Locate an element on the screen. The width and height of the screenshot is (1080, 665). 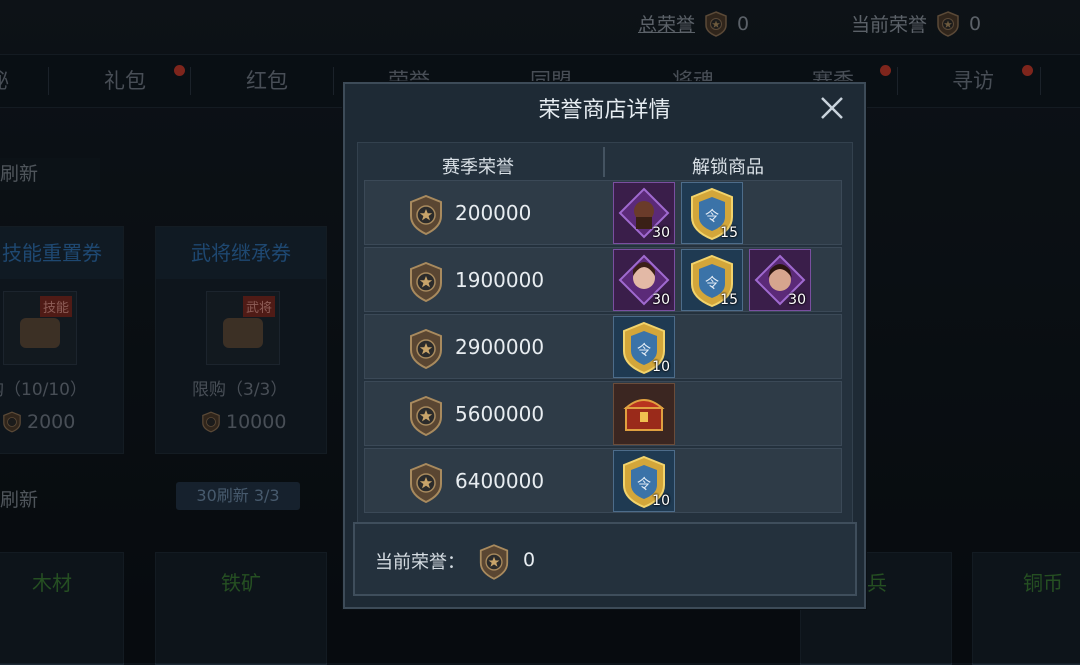
dialog-title: 荣誉商店详情 is located at coordinates (604, 110).